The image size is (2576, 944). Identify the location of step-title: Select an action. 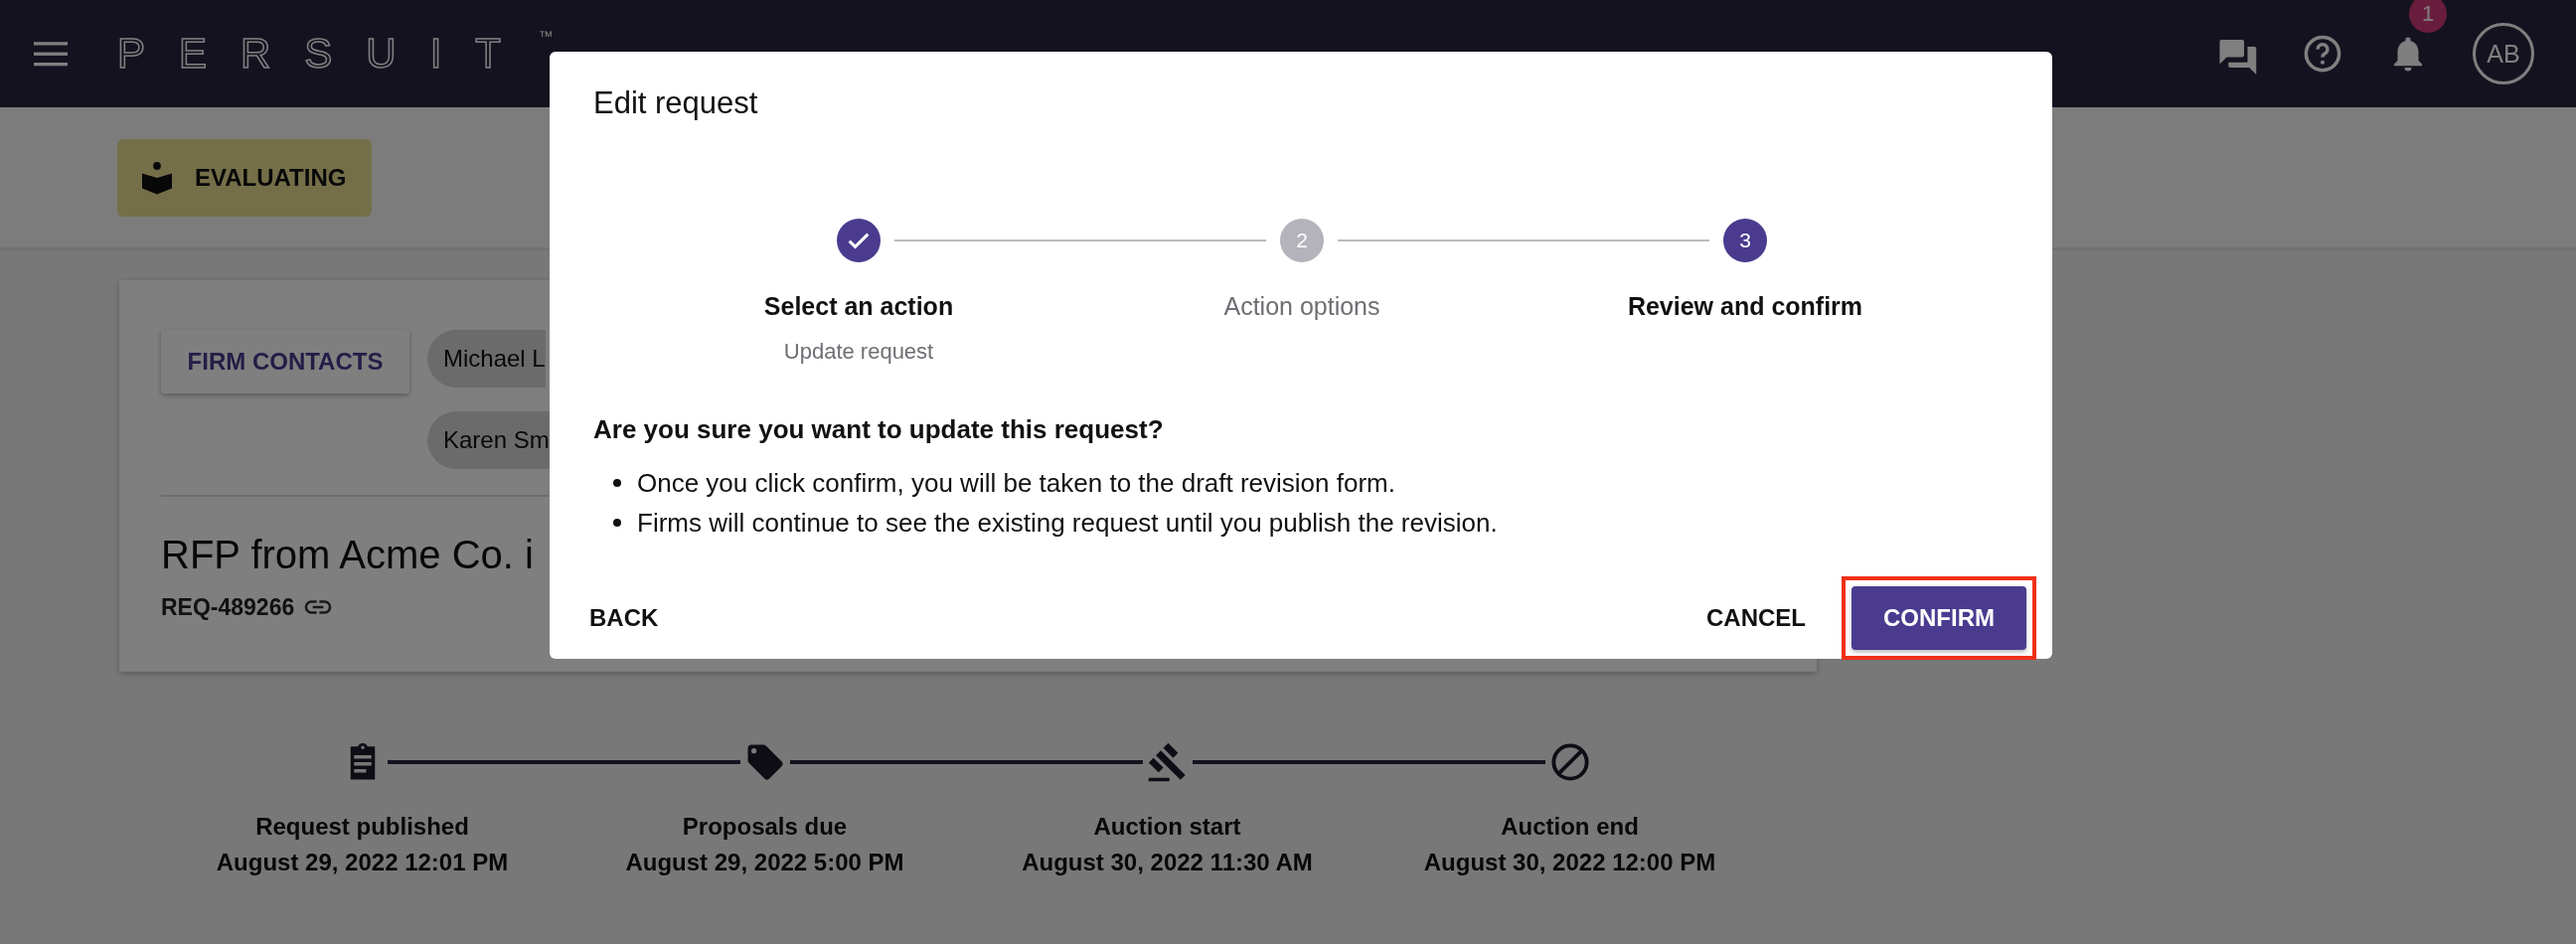
(858, 306).